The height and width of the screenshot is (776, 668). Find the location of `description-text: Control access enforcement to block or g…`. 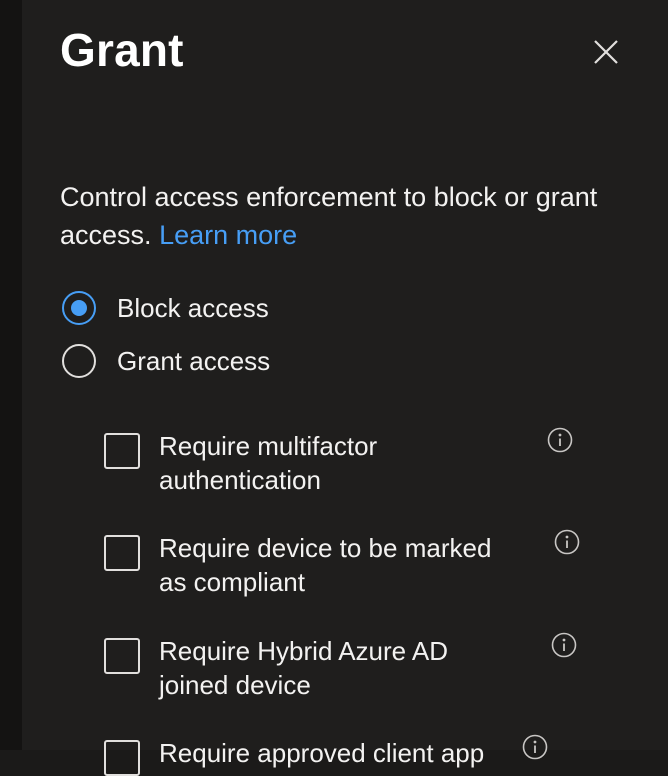

description-text: Control access enforcement to block or g… is located at coordinates (329, 216).